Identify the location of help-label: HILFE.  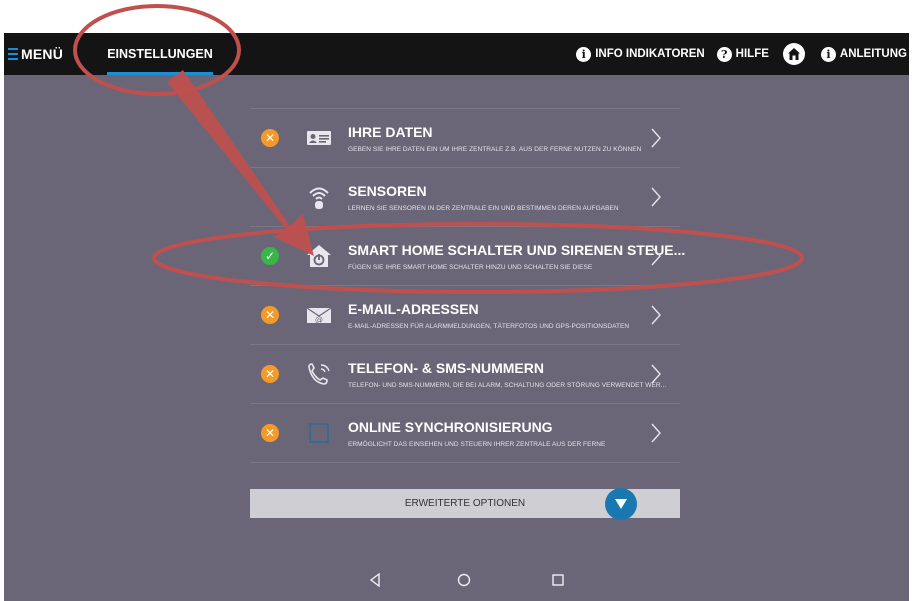
(752, 54).